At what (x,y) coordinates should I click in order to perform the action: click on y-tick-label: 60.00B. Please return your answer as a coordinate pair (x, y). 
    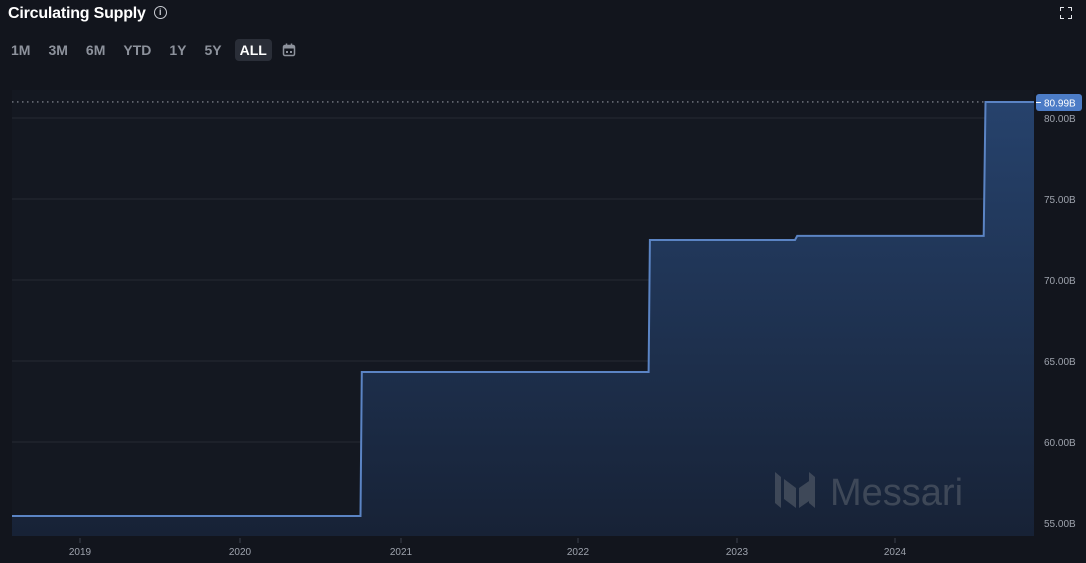
    Looking at the image, I should click on (1060, 443).